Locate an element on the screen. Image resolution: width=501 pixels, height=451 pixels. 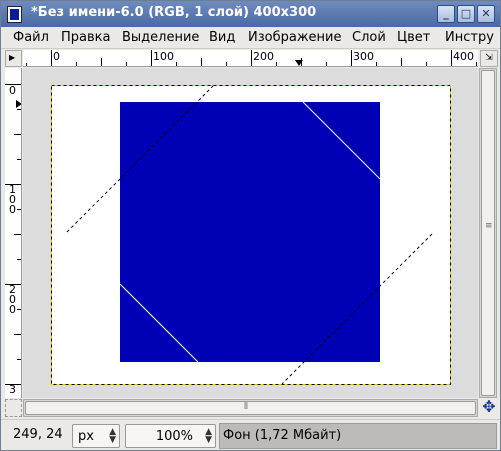
ruler-corner-button: ▶ is located at coordinates (13, 58).